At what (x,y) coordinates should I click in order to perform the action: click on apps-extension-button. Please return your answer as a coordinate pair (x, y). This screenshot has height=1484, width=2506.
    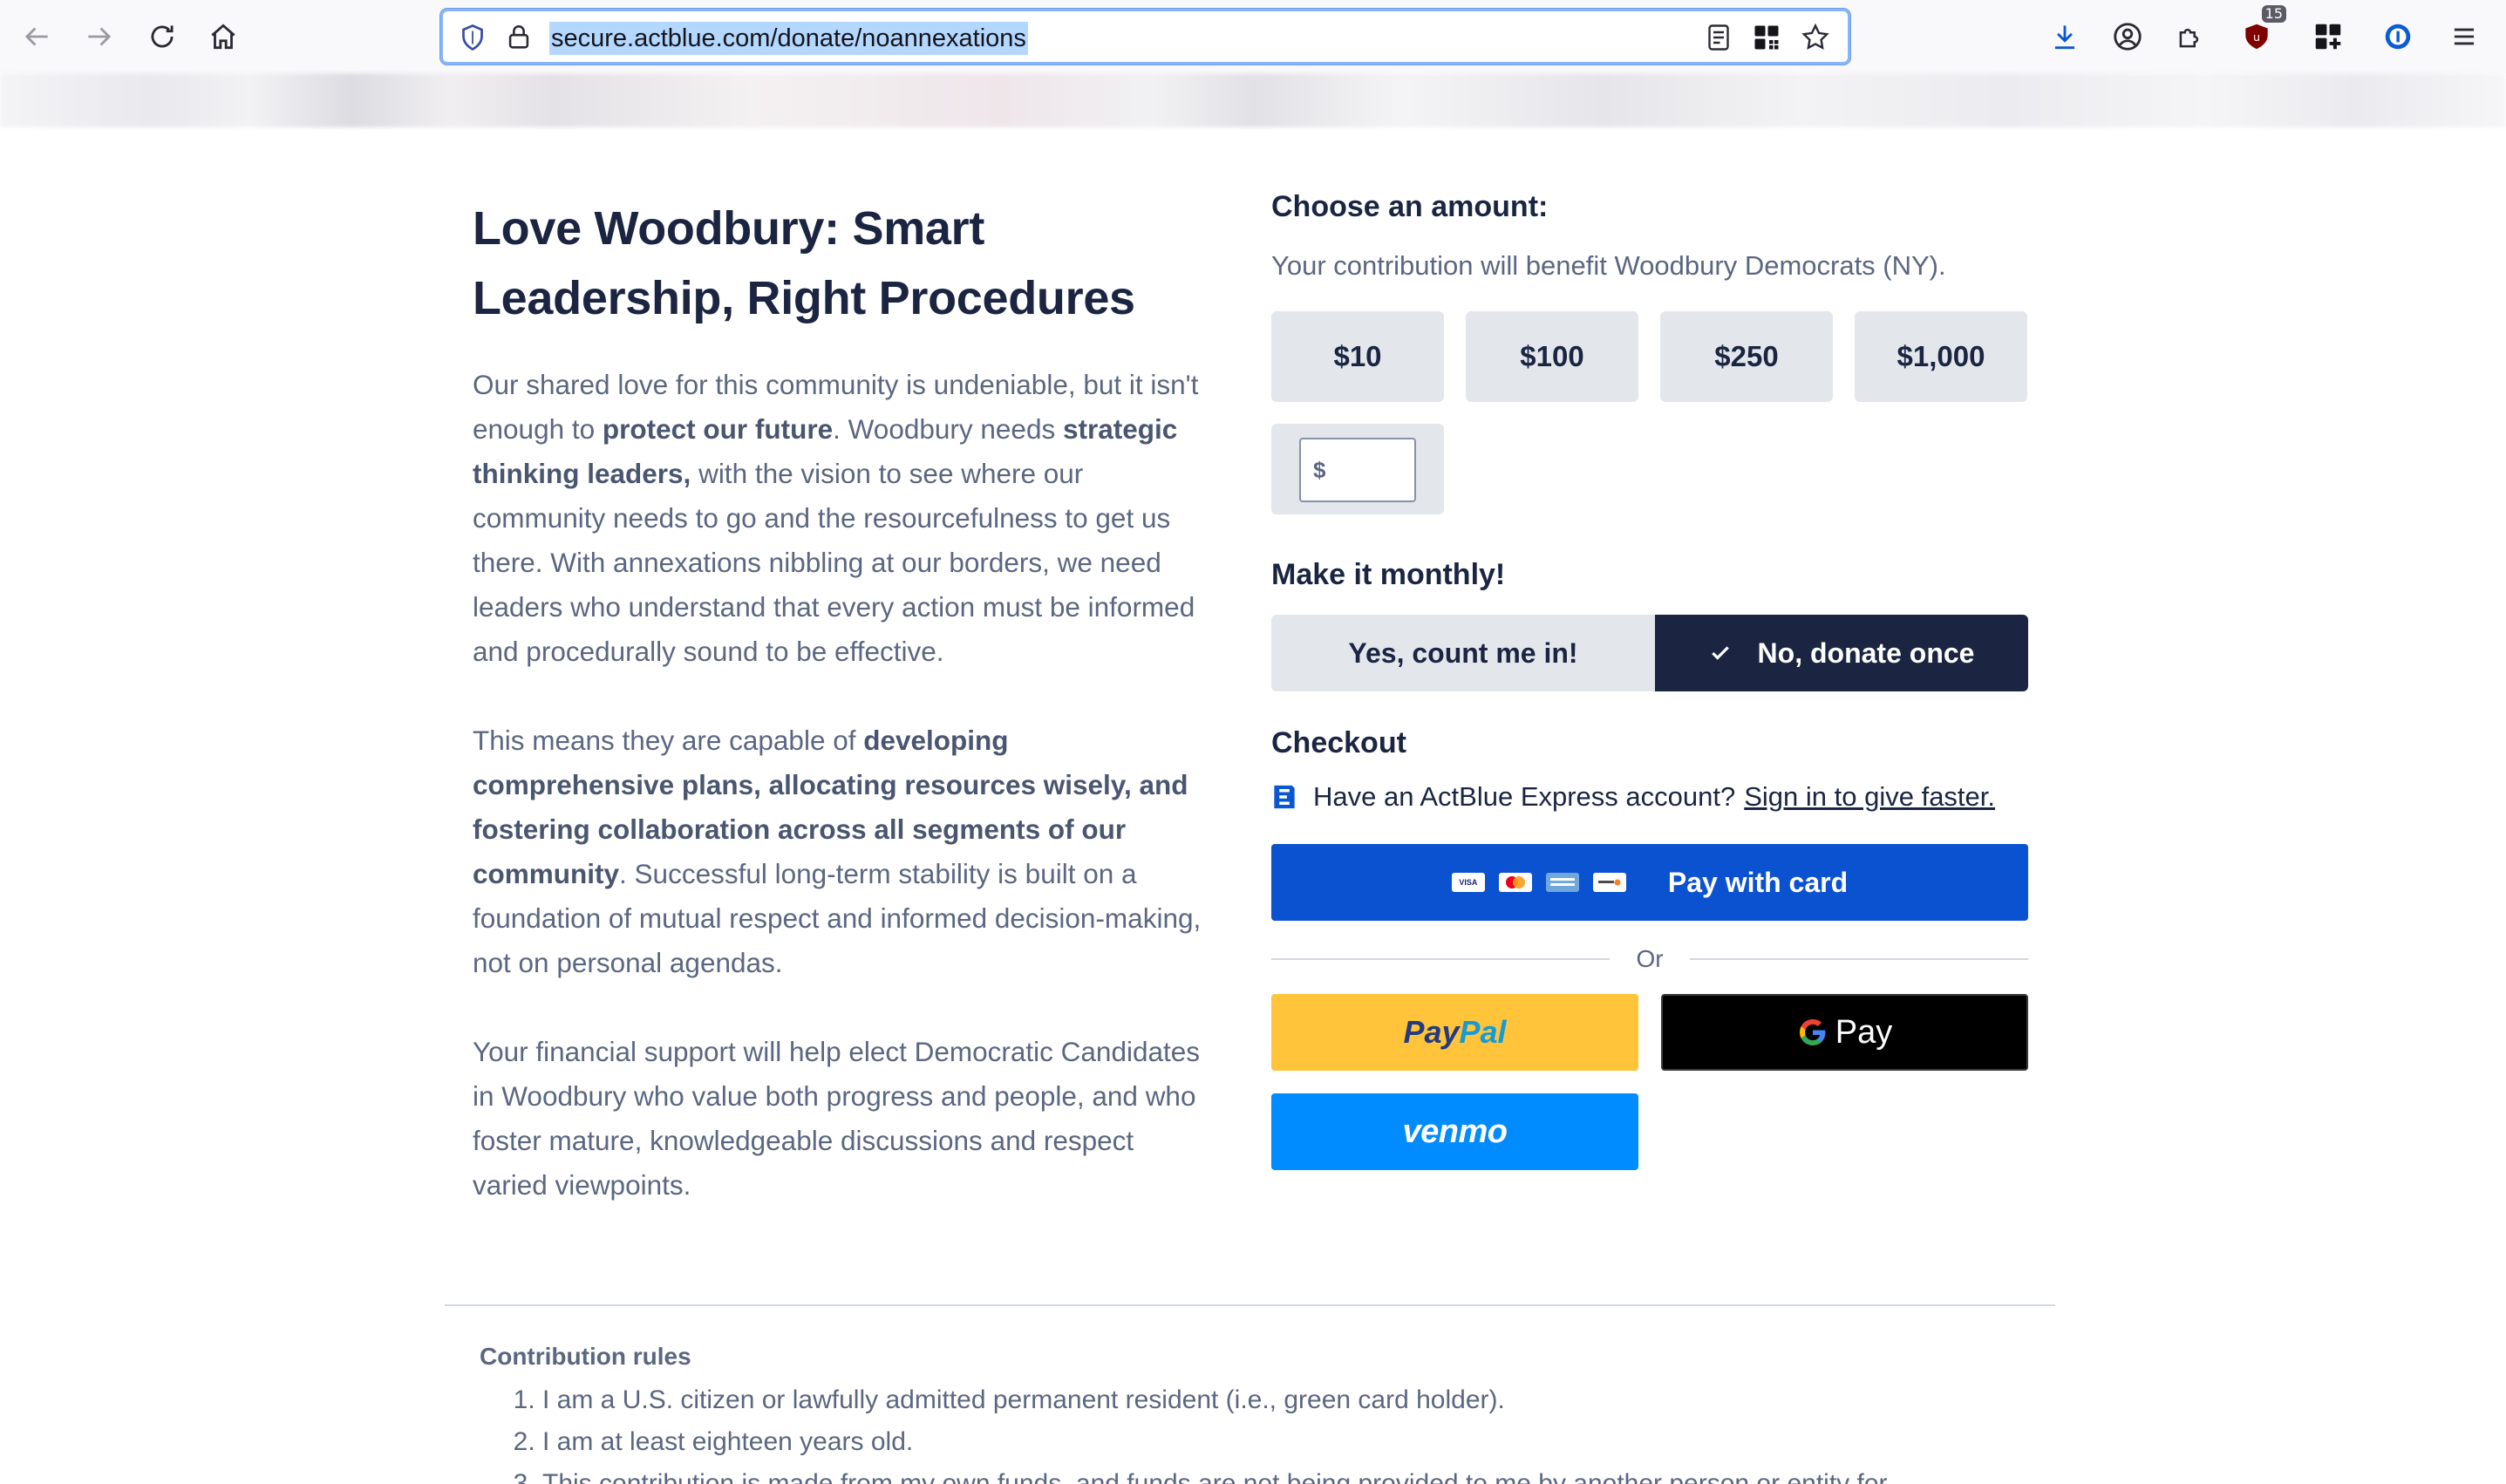
    Looking at the image, I should click on (2328, 36).